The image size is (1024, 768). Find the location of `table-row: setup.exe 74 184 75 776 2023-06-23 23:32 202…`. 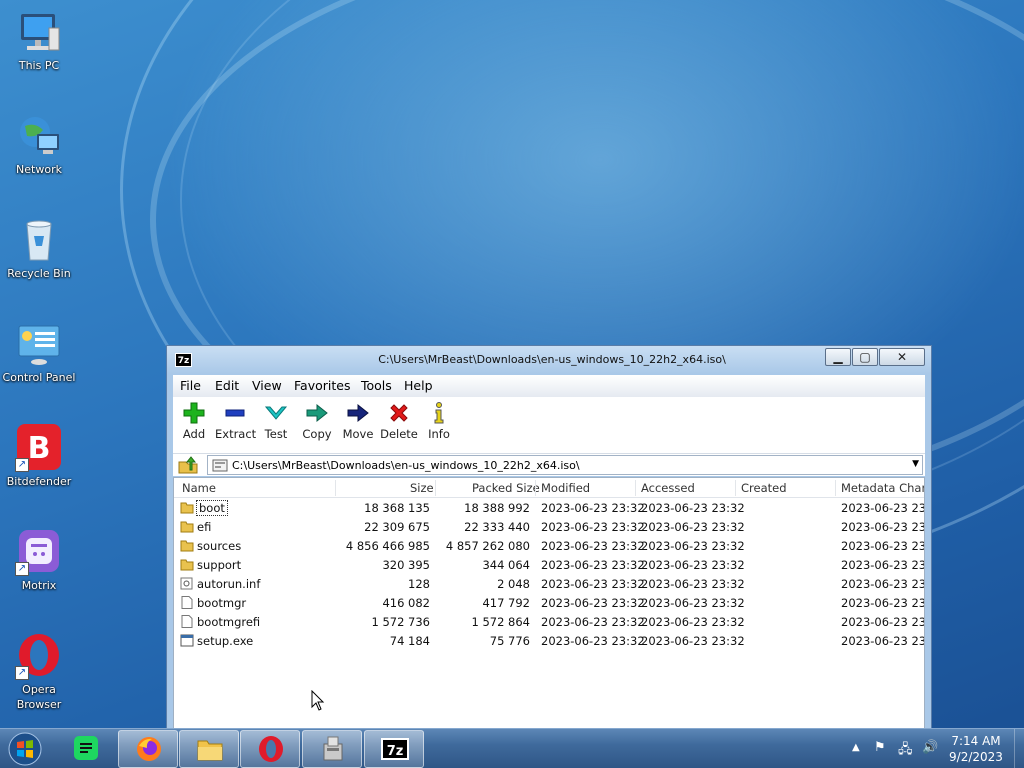

table-row: setup.exe 74 184 75 776 2023-06-23 23:32 202… is located at coordinates (549, 641).